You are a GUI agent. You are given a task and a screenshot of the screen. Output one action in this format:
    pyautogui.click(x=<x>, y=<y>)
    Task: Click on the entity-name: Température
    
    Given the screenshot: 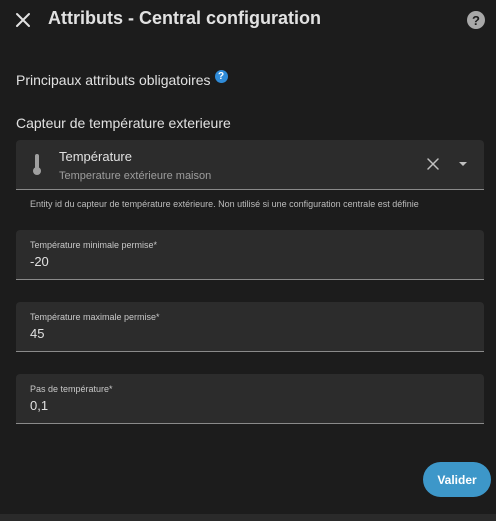 What is the action you would take?
    pyautogui.click(x=95, y=156)
    